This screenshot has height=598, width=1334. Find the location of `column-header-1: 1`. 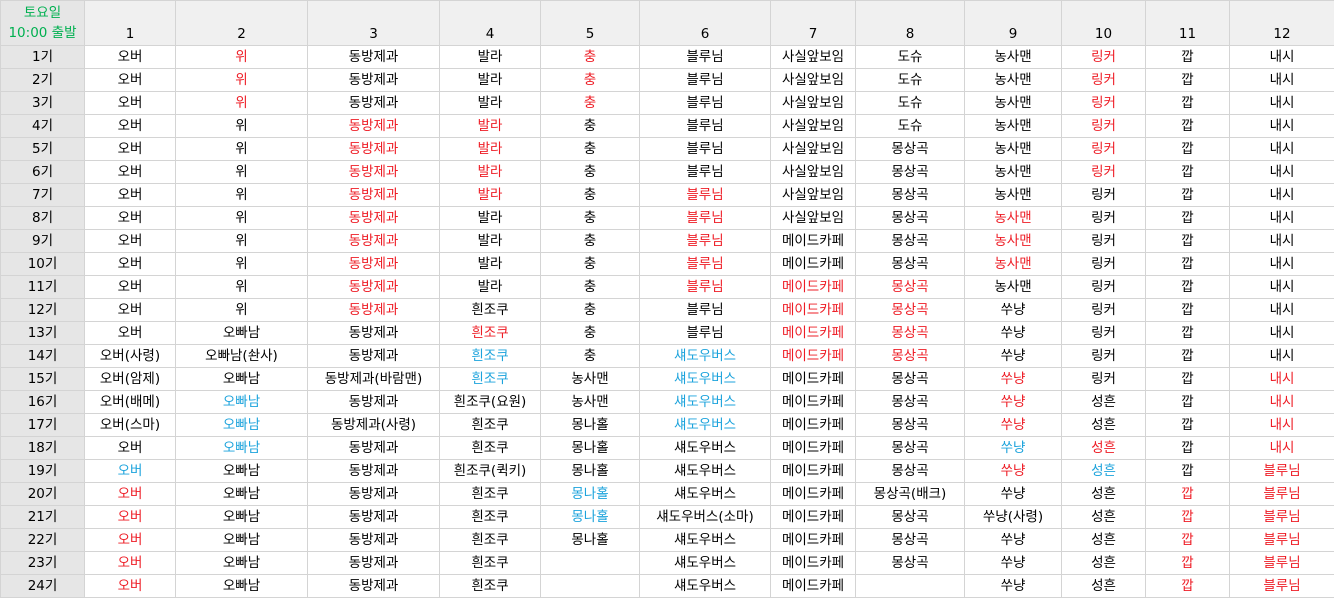

column-header-1: 1 is located at coordinates (130, 23).